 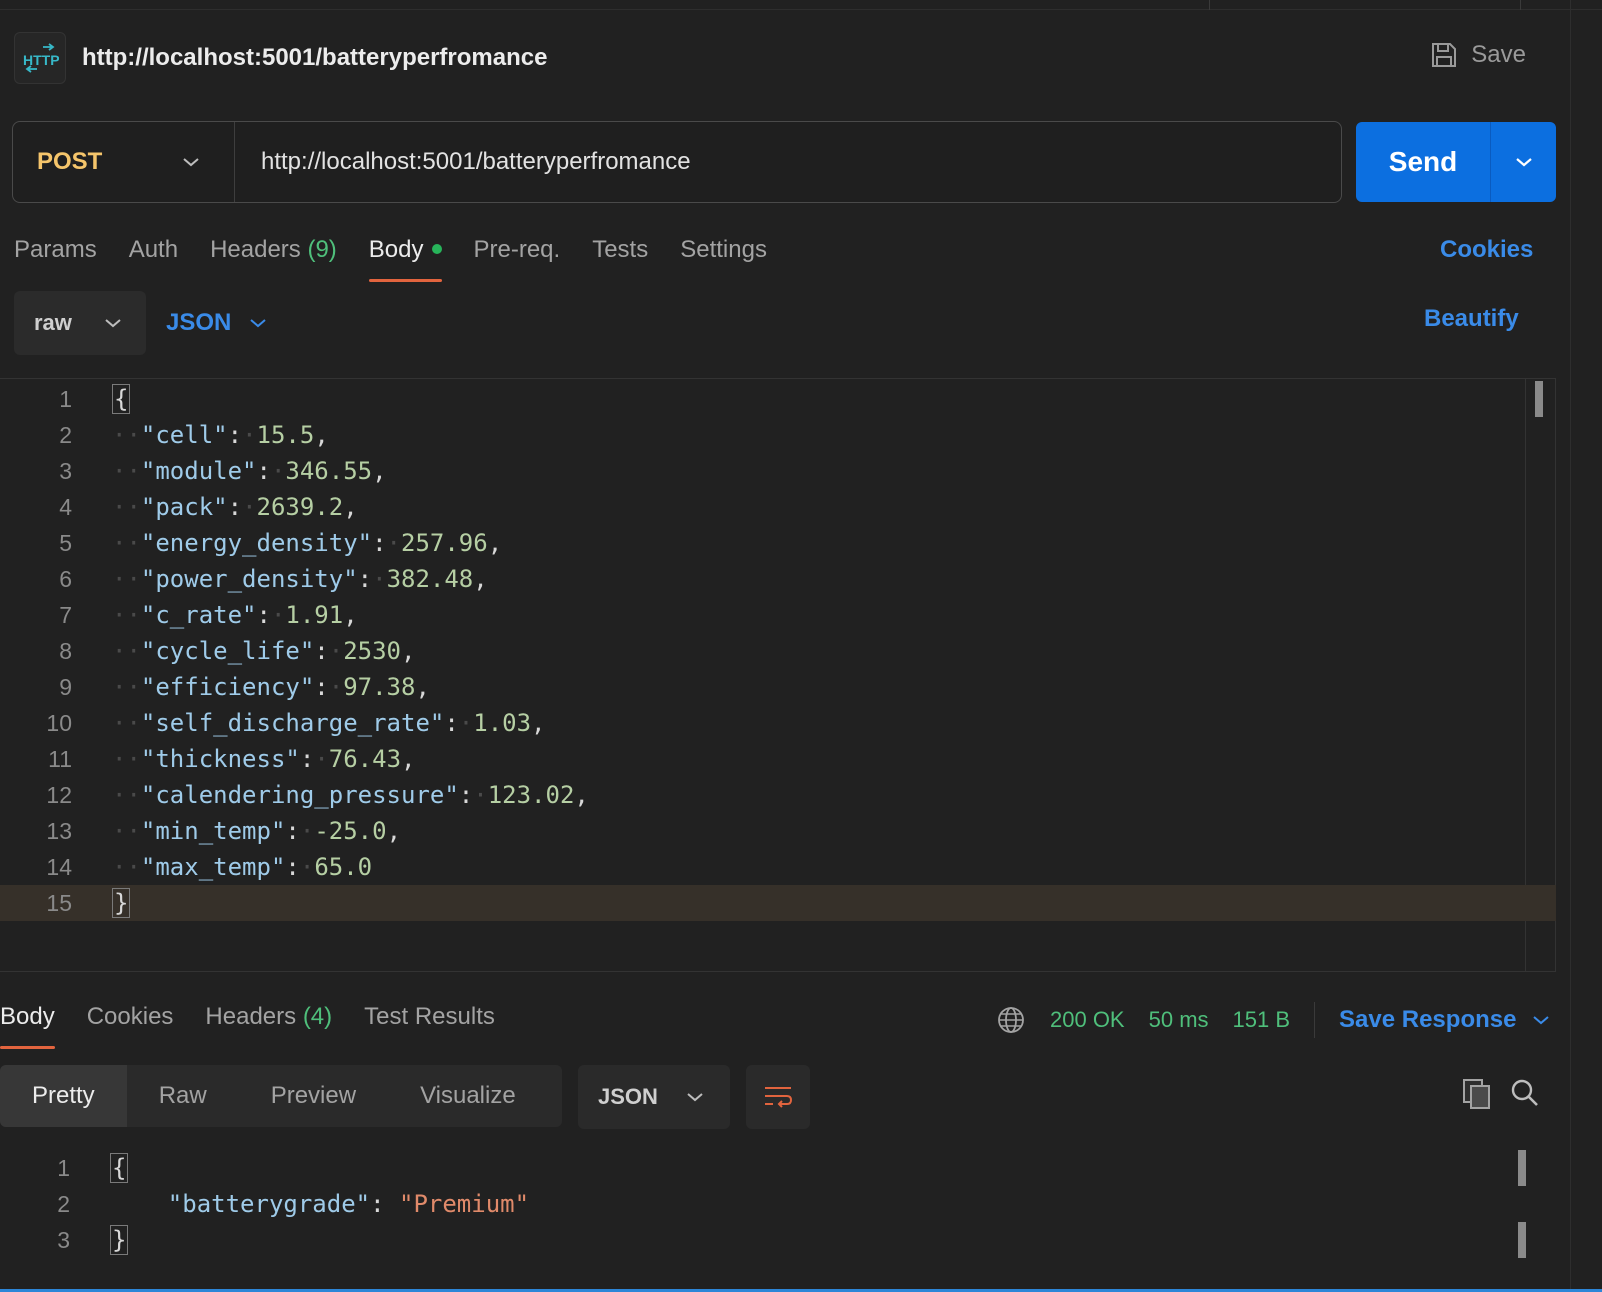 I want to click on send-options-button, so click(x=1523, y=162).